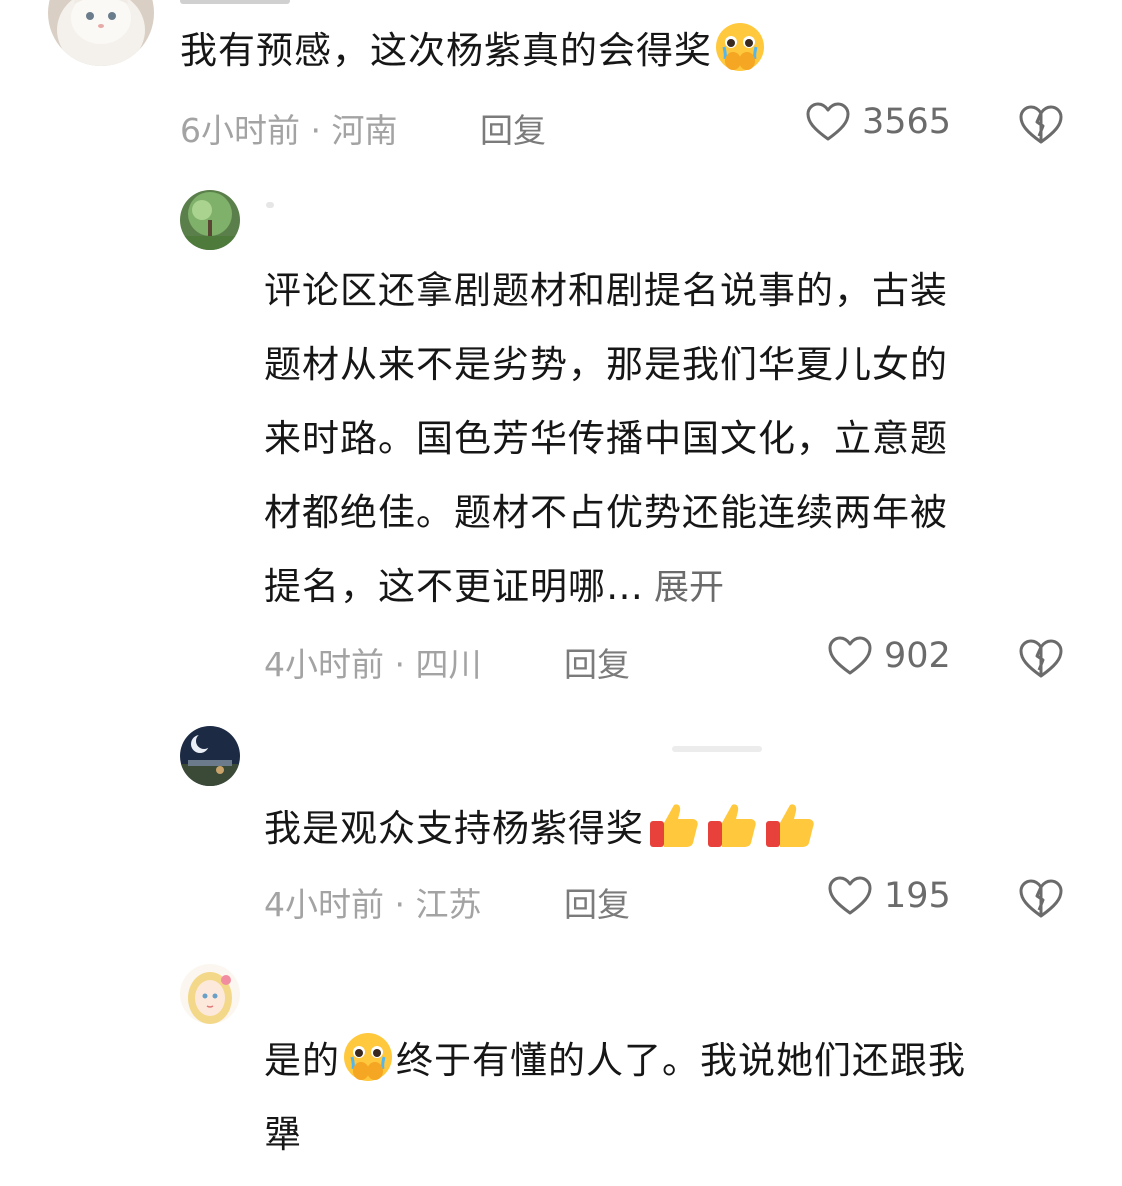 This screenshot has height=1186, width=1122. I want to click on comment-text: 我有预感，这次杨紫真的会得奖, so click(474, 51).